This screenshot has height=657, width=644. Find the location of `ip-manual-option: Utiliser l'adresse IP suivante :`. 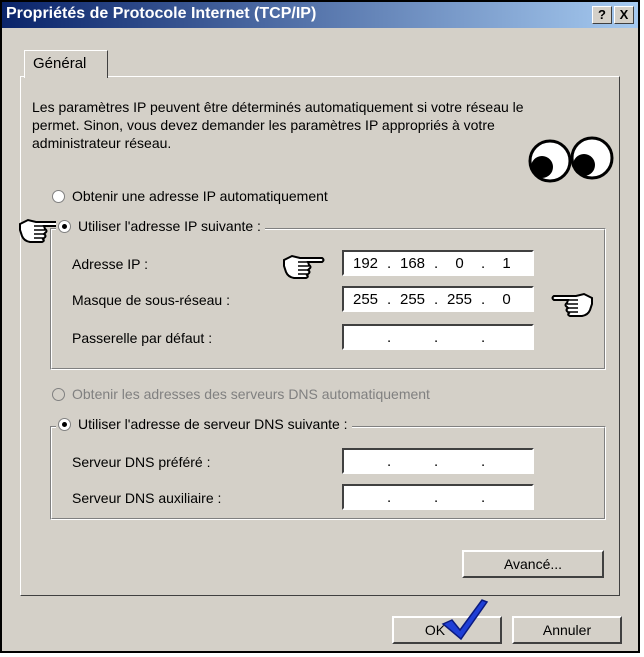

ip-manual-option: Utiliser l'adresse IP suivante : is located at coordinates (160, 226).